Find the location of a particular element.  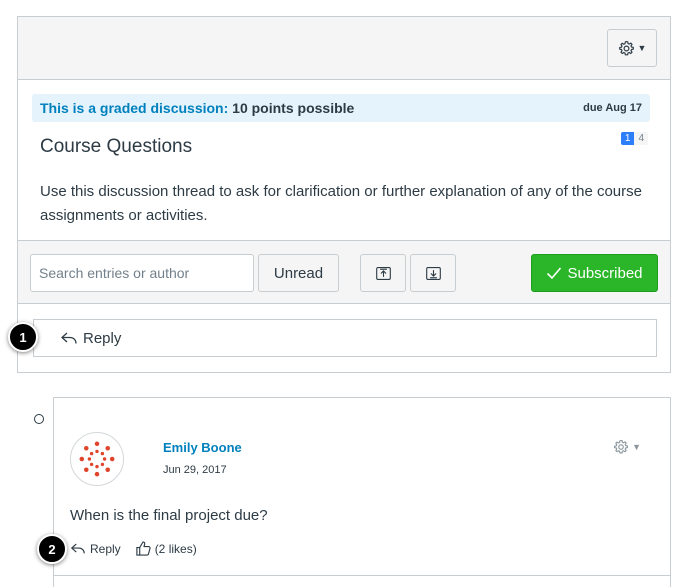

topic-reply-button: Reply is located at coordinates (345, 338).